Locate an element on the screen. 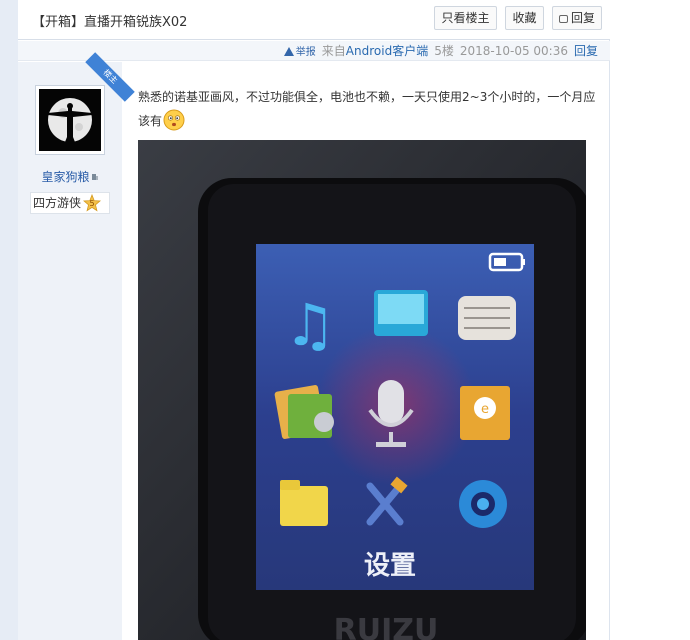 The height and width of the screenshot is (640, 690). thread-header: 【开箱】直播开箱锐族X02 只看楼主 收藏 回复 is located at coordinates (314, 20).